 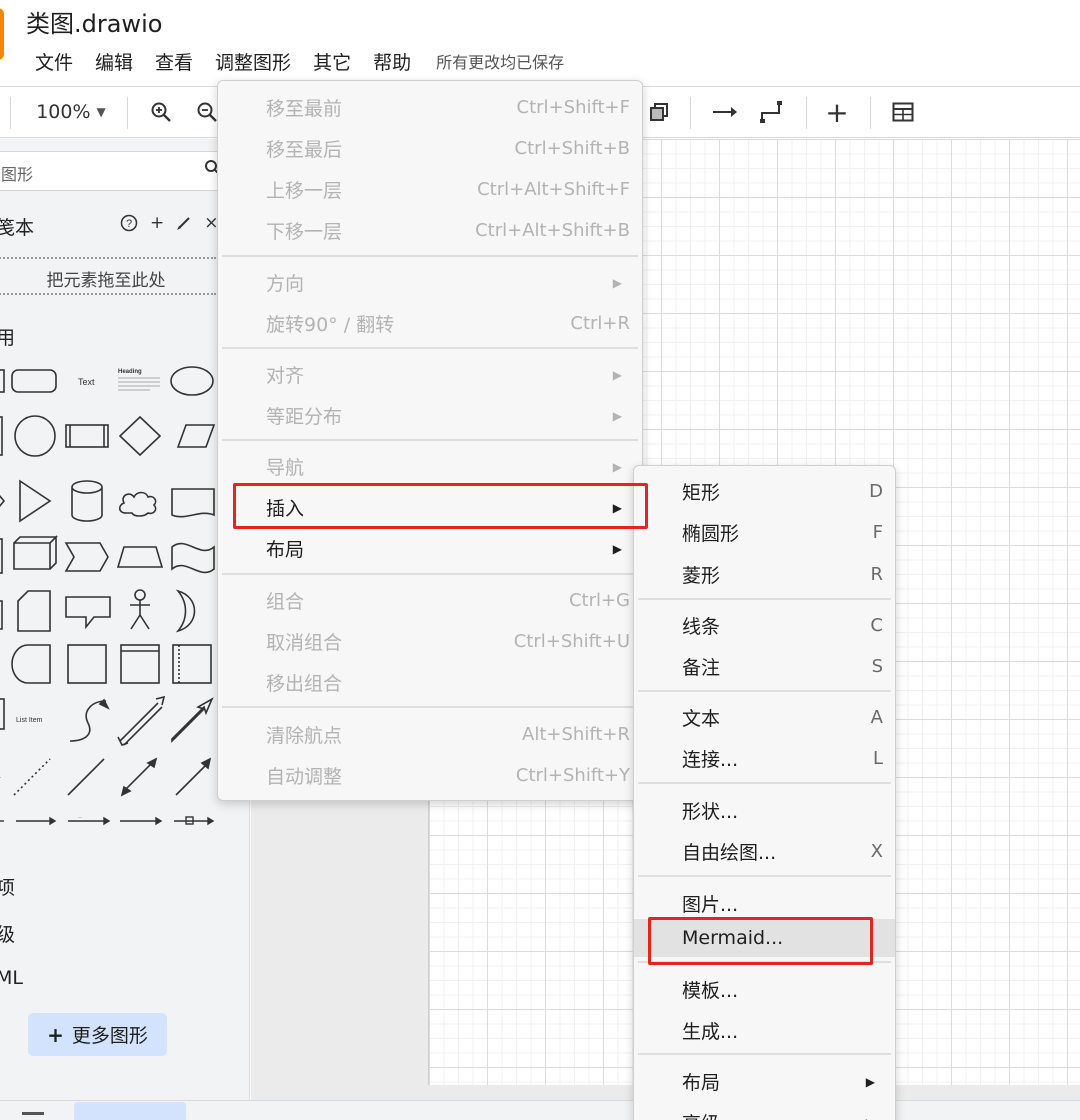 What do you see at coordinates (7, 933) in the screenshot?
I see `sidebar-section-partial-2: 级` at bounding box center [7, 933].